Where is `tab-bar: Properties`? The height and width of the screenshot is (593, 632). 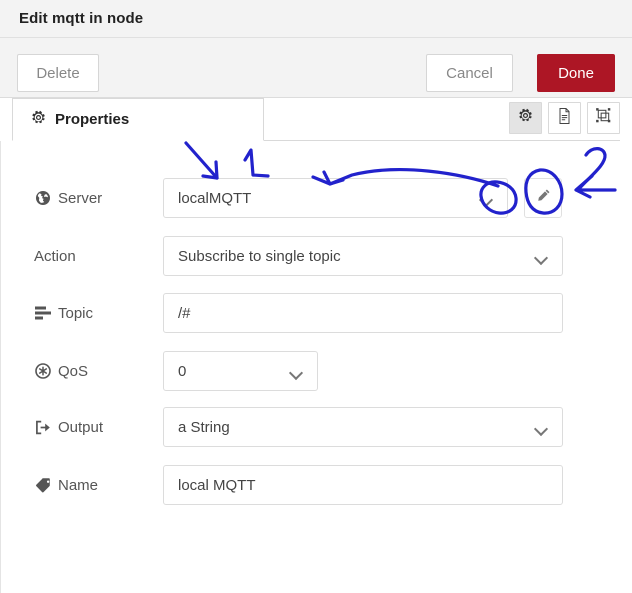
tab-bar: Properties is located at coordinates (316, 119).